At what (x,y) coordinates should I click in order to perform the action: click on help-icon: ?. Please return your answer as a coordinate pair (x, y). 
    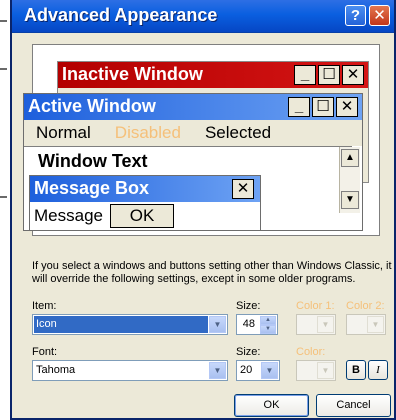
    Looking at the image, I should click on (355, 15).